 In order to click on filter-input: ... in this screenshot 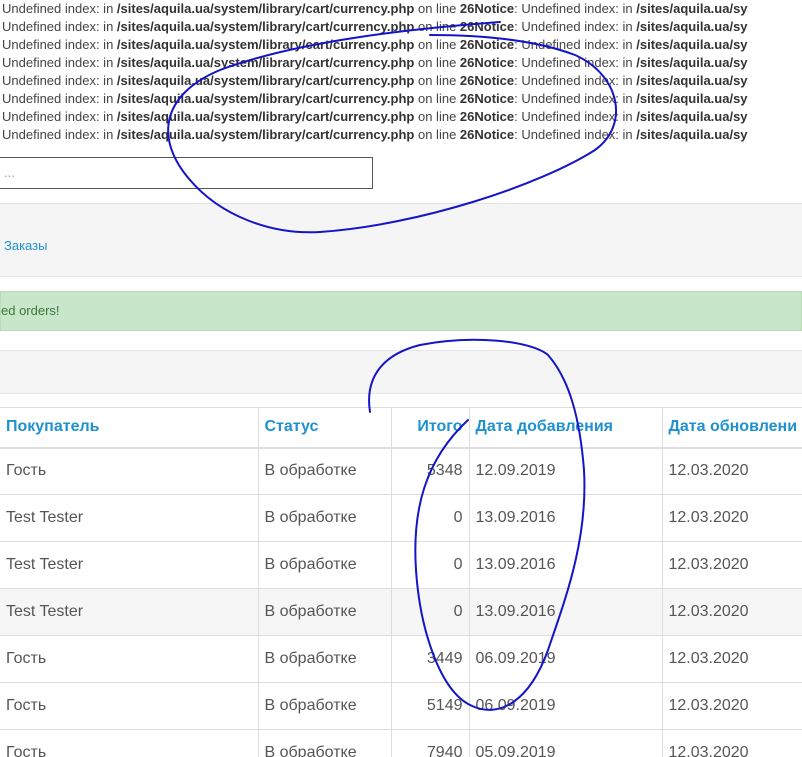, I will do `click(186, 173)`.